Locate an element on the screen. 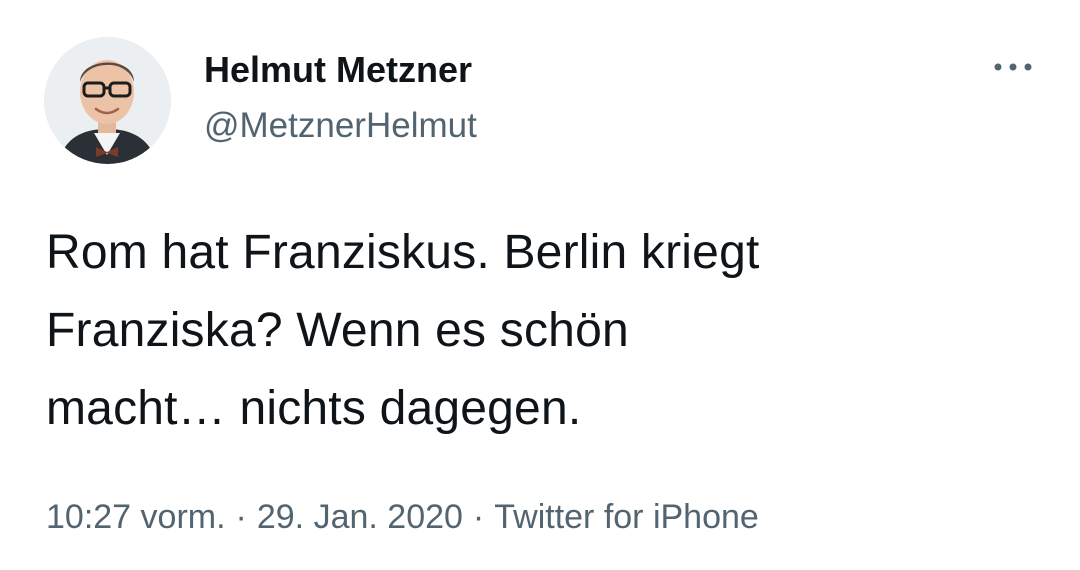  author-display-name: Helmut Metzner is located at coordinates (338, 70).